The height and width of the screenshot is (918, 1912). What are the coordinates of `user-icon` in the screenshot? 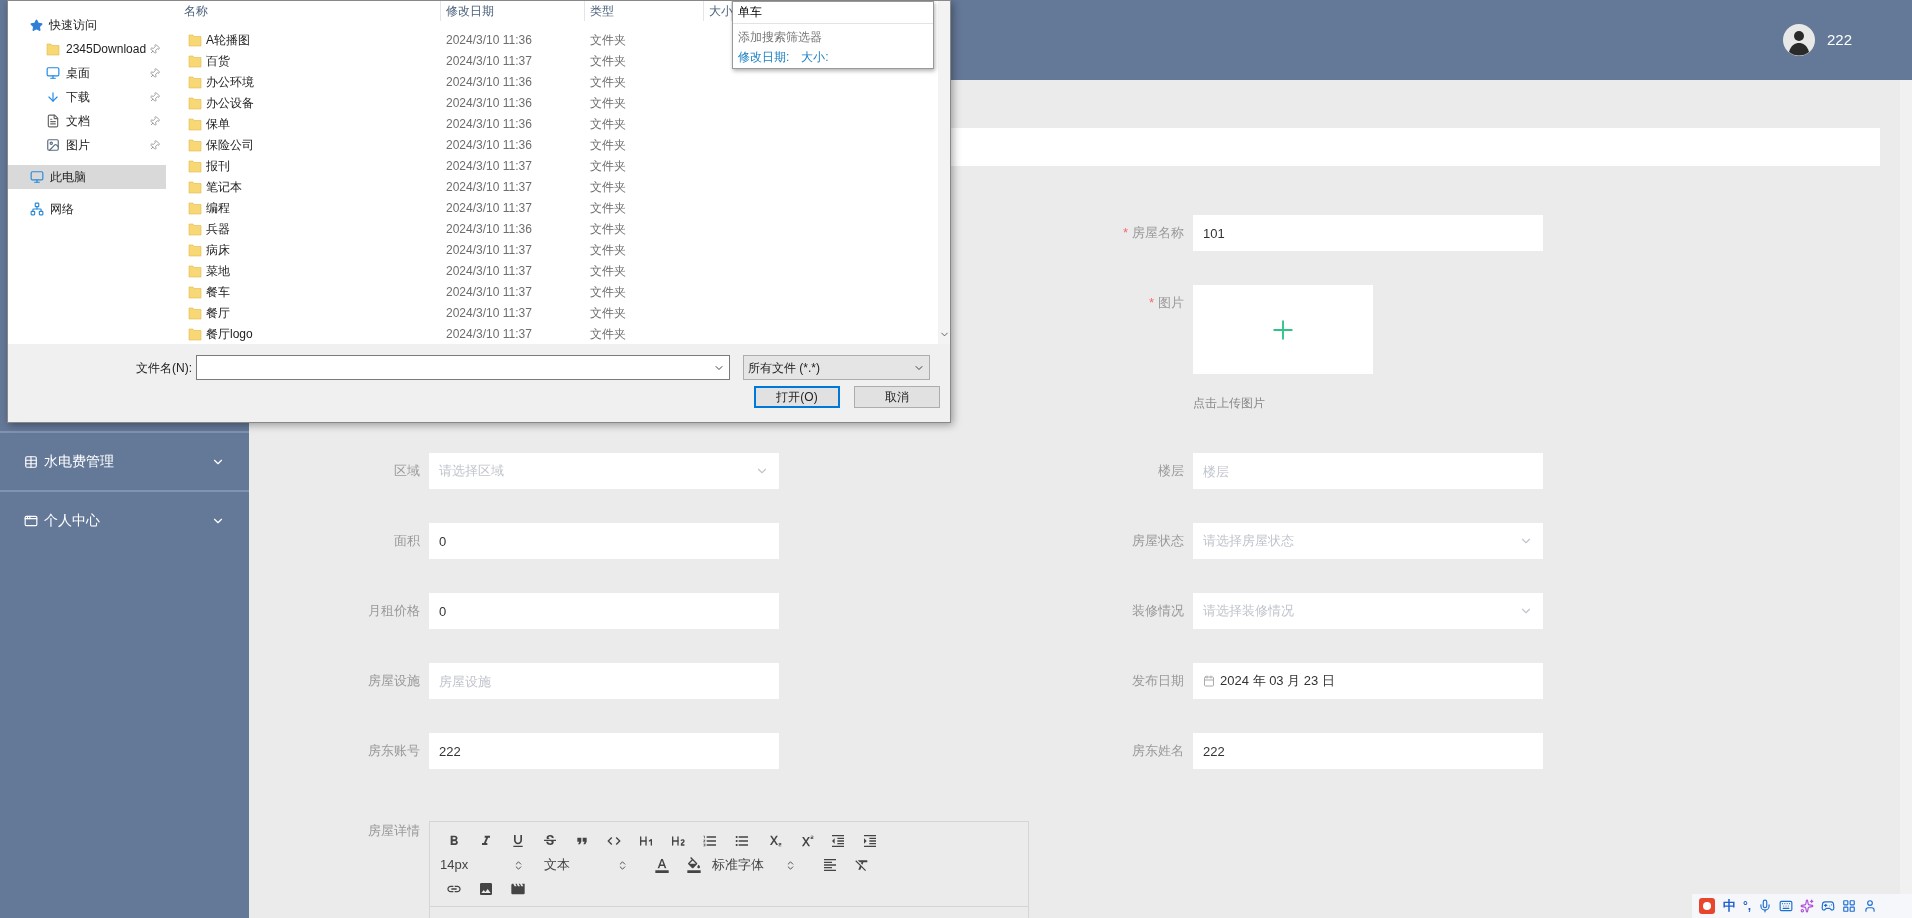 It's located at (1870, 906).